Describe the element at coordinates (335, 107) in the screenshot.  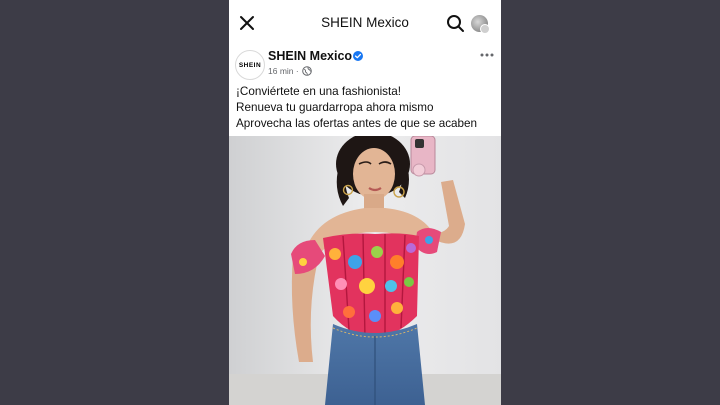
I see `caption-line: Renueva tu guardarropa ahora mismo` at that location.